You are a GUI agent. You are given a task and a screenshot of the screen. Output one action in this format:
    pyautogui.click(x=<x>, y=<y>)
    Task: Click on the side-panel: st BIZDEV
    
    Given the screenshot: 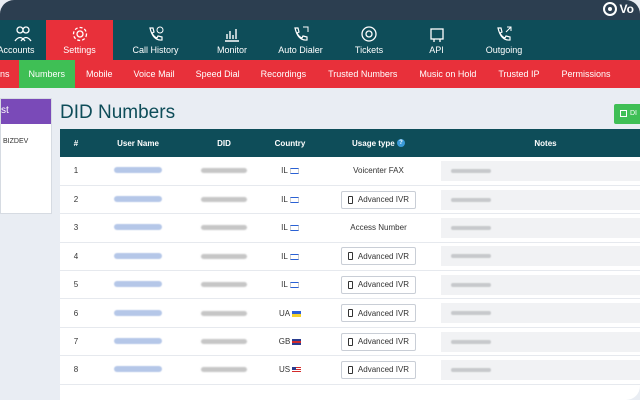 What is the action you would take?
    pyautogui.click(x=26, y=156)
    